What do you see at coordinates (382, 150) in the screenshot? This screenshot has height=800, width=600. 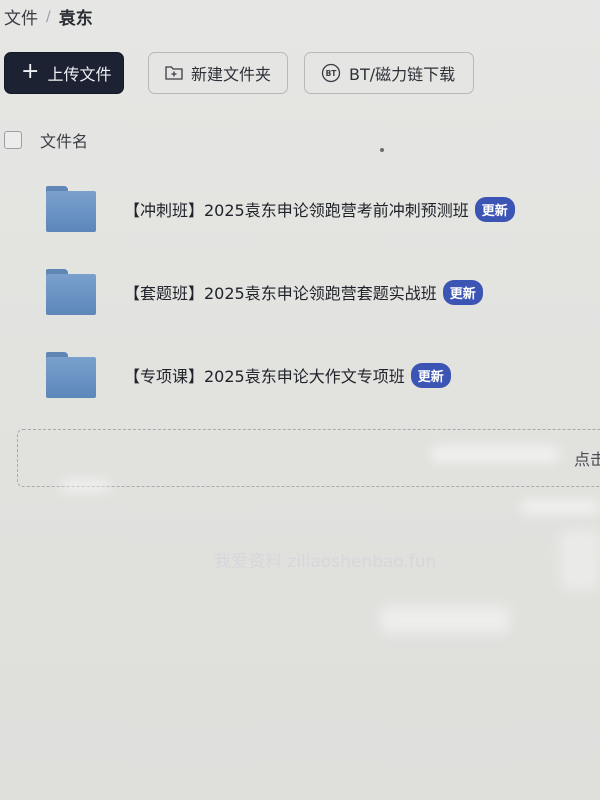 I see `cursor-dot` at bounding box center [382, 150].